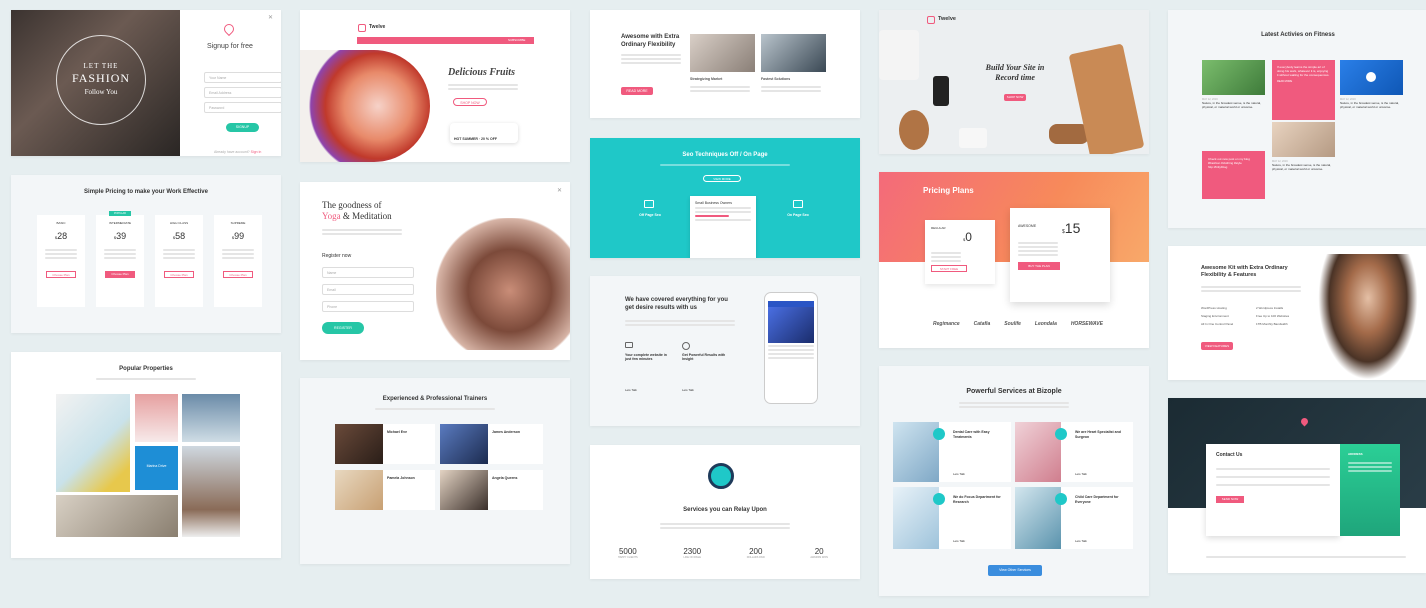 This screenshot has width=1426, height=608. What do you see at coordinates (949, 268) in the screenshot?
I see `regular-start-button: START FREE` at bounding box center [949, 268].